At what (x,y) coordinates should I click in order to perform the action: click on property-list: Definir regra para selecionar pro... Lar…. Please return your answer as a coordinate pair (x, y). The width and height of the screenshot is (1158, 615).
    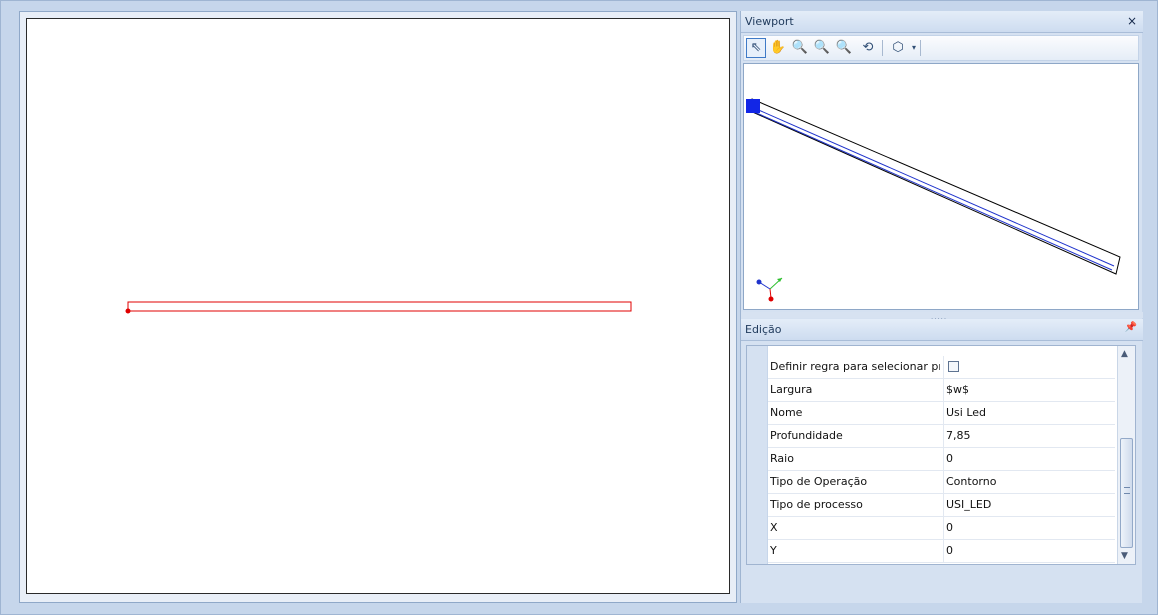
    Looking at the image, I should click on (941, 459).